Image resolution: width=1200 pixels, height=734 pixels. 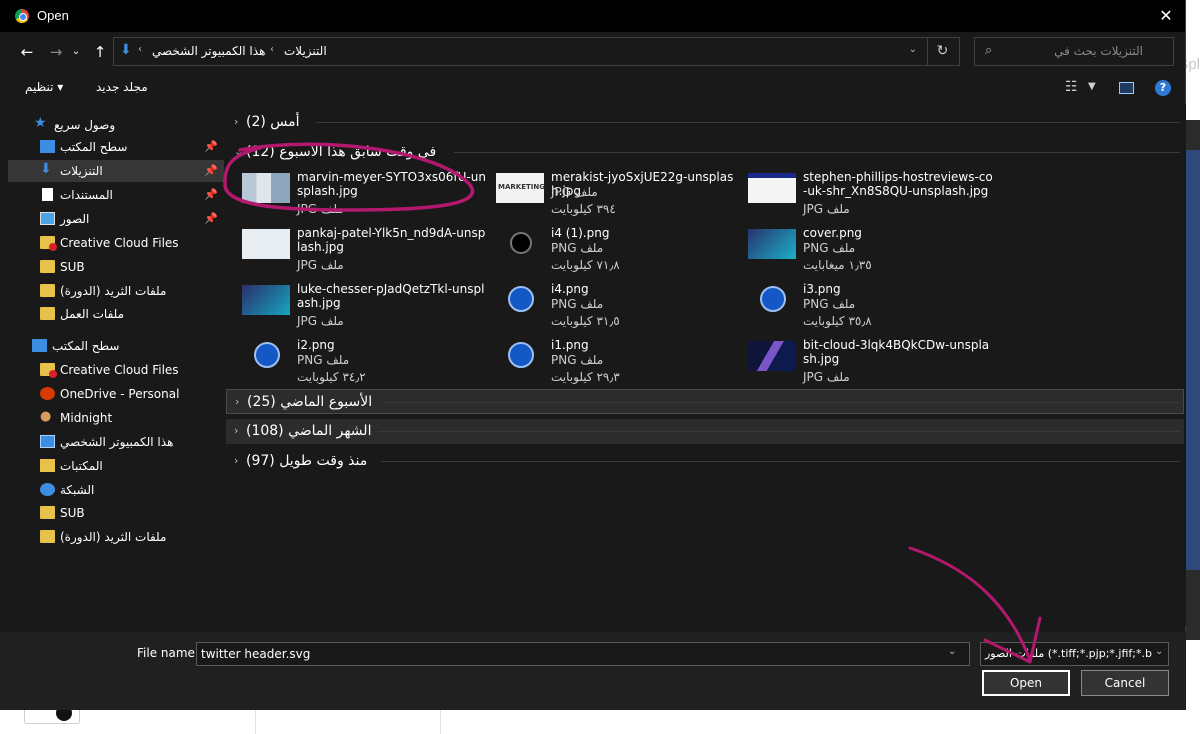 What do you see at coordinates (40, 123) in the screenshot?
I see `star-icon: ★` at bounding box center [40, 123].